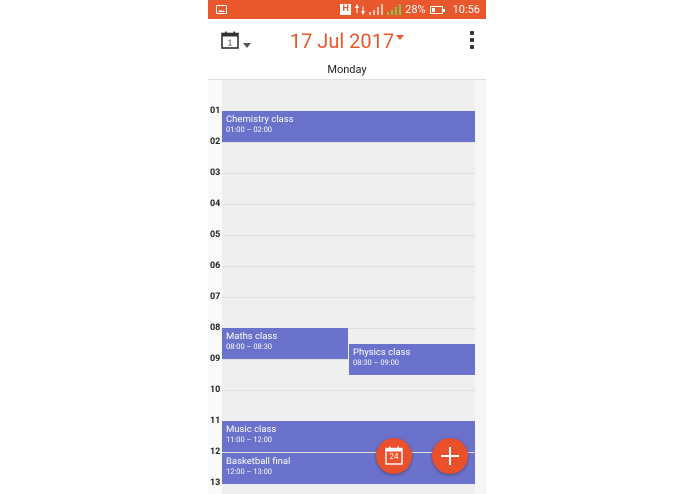 Image resolution: width=695 pixels, height=494 pixels. Describe the element at coordinates (215, 328) in the screenshot. I see `hour-label: 08` at that location.